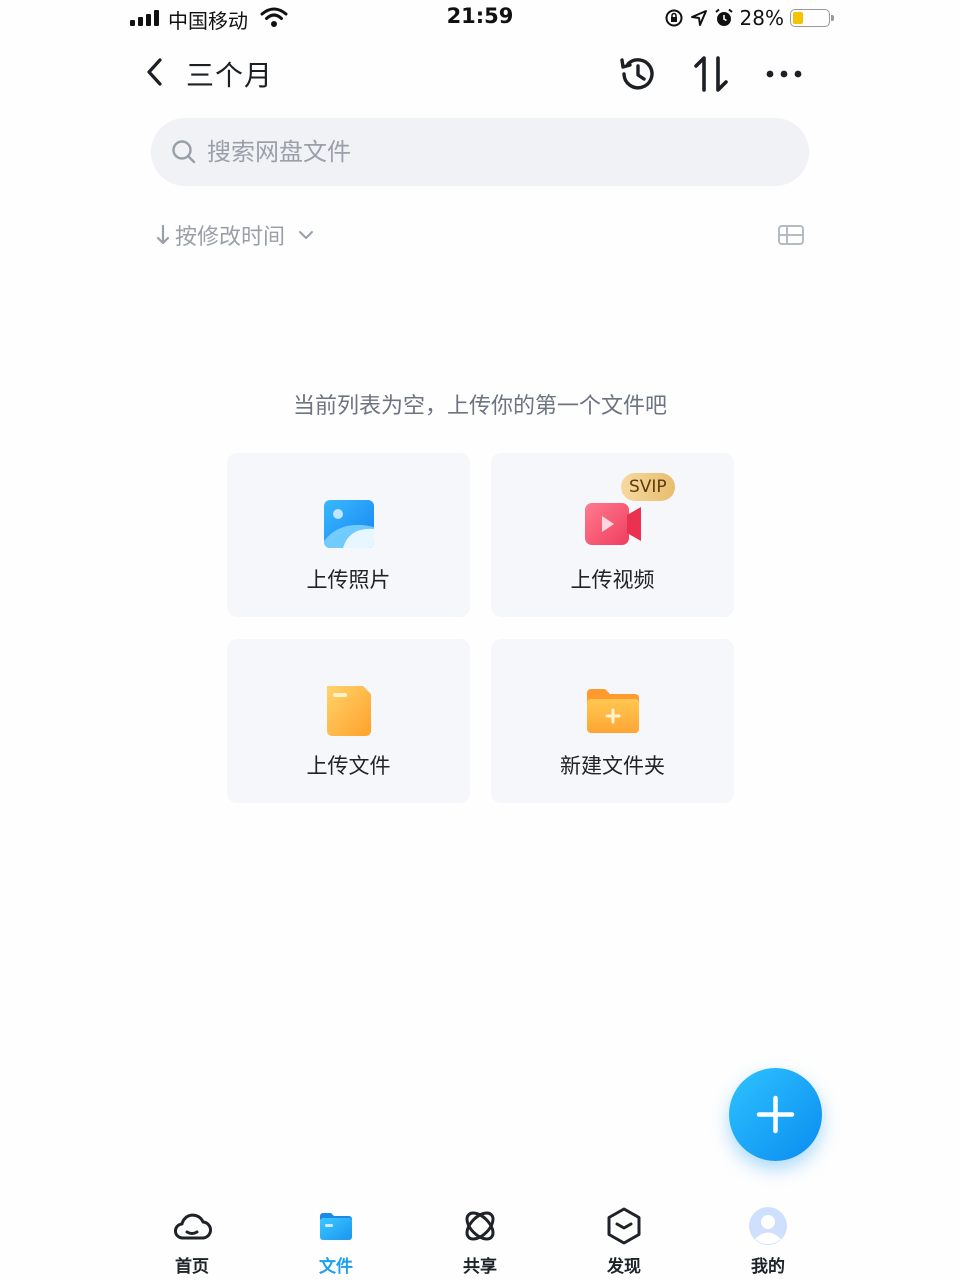 The width and height of the screenshot is (960, 1280). I want to click on sort-row: 按修改时间, so click(480, 235).